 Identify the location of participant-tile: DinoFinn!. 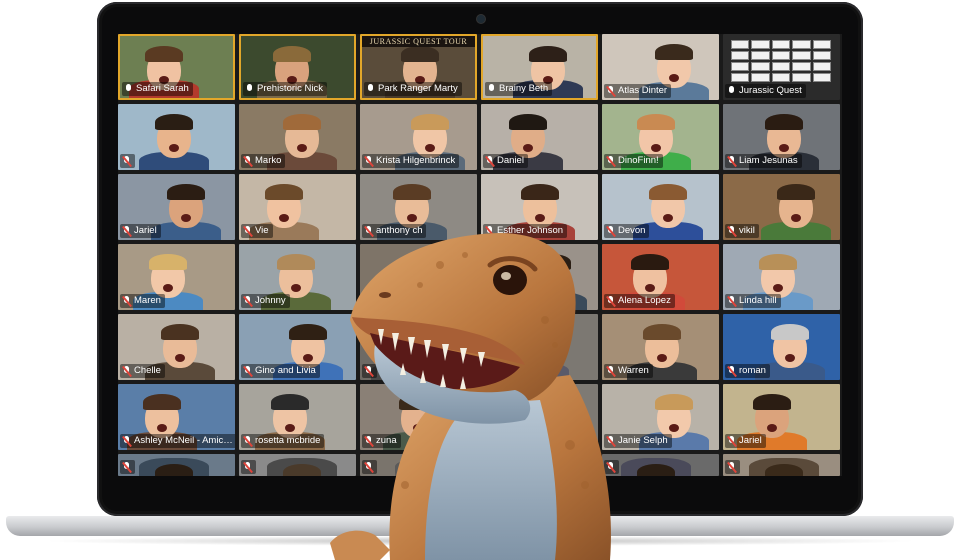
(660, 137).